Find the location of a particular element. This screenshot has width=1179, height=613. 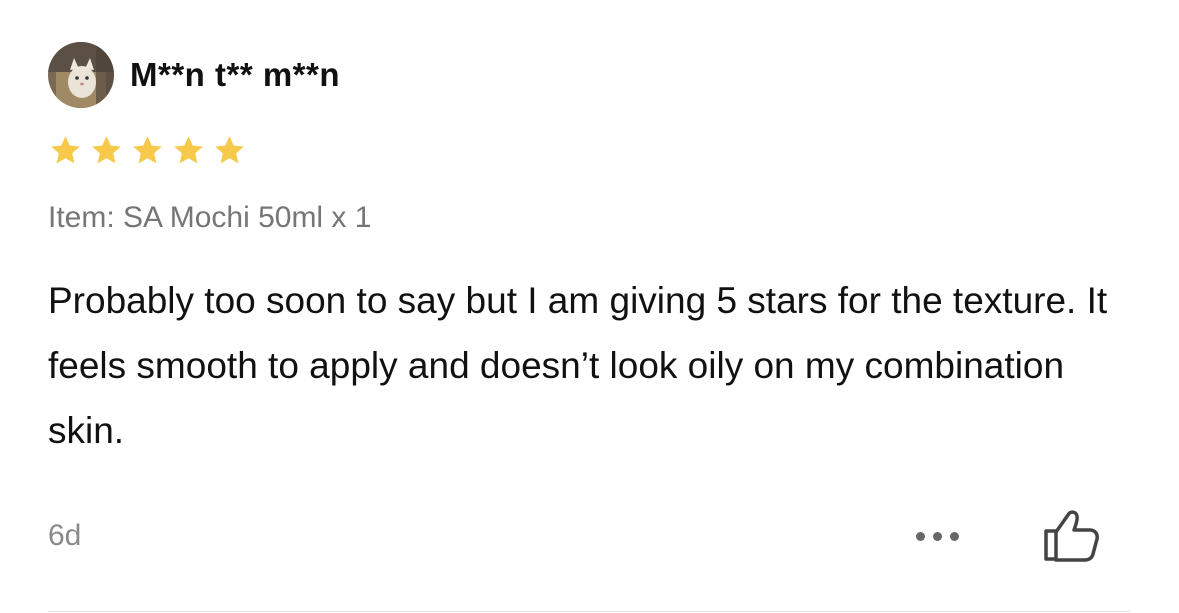

review-timestamp: 6d is located at coordinates (65, 535).